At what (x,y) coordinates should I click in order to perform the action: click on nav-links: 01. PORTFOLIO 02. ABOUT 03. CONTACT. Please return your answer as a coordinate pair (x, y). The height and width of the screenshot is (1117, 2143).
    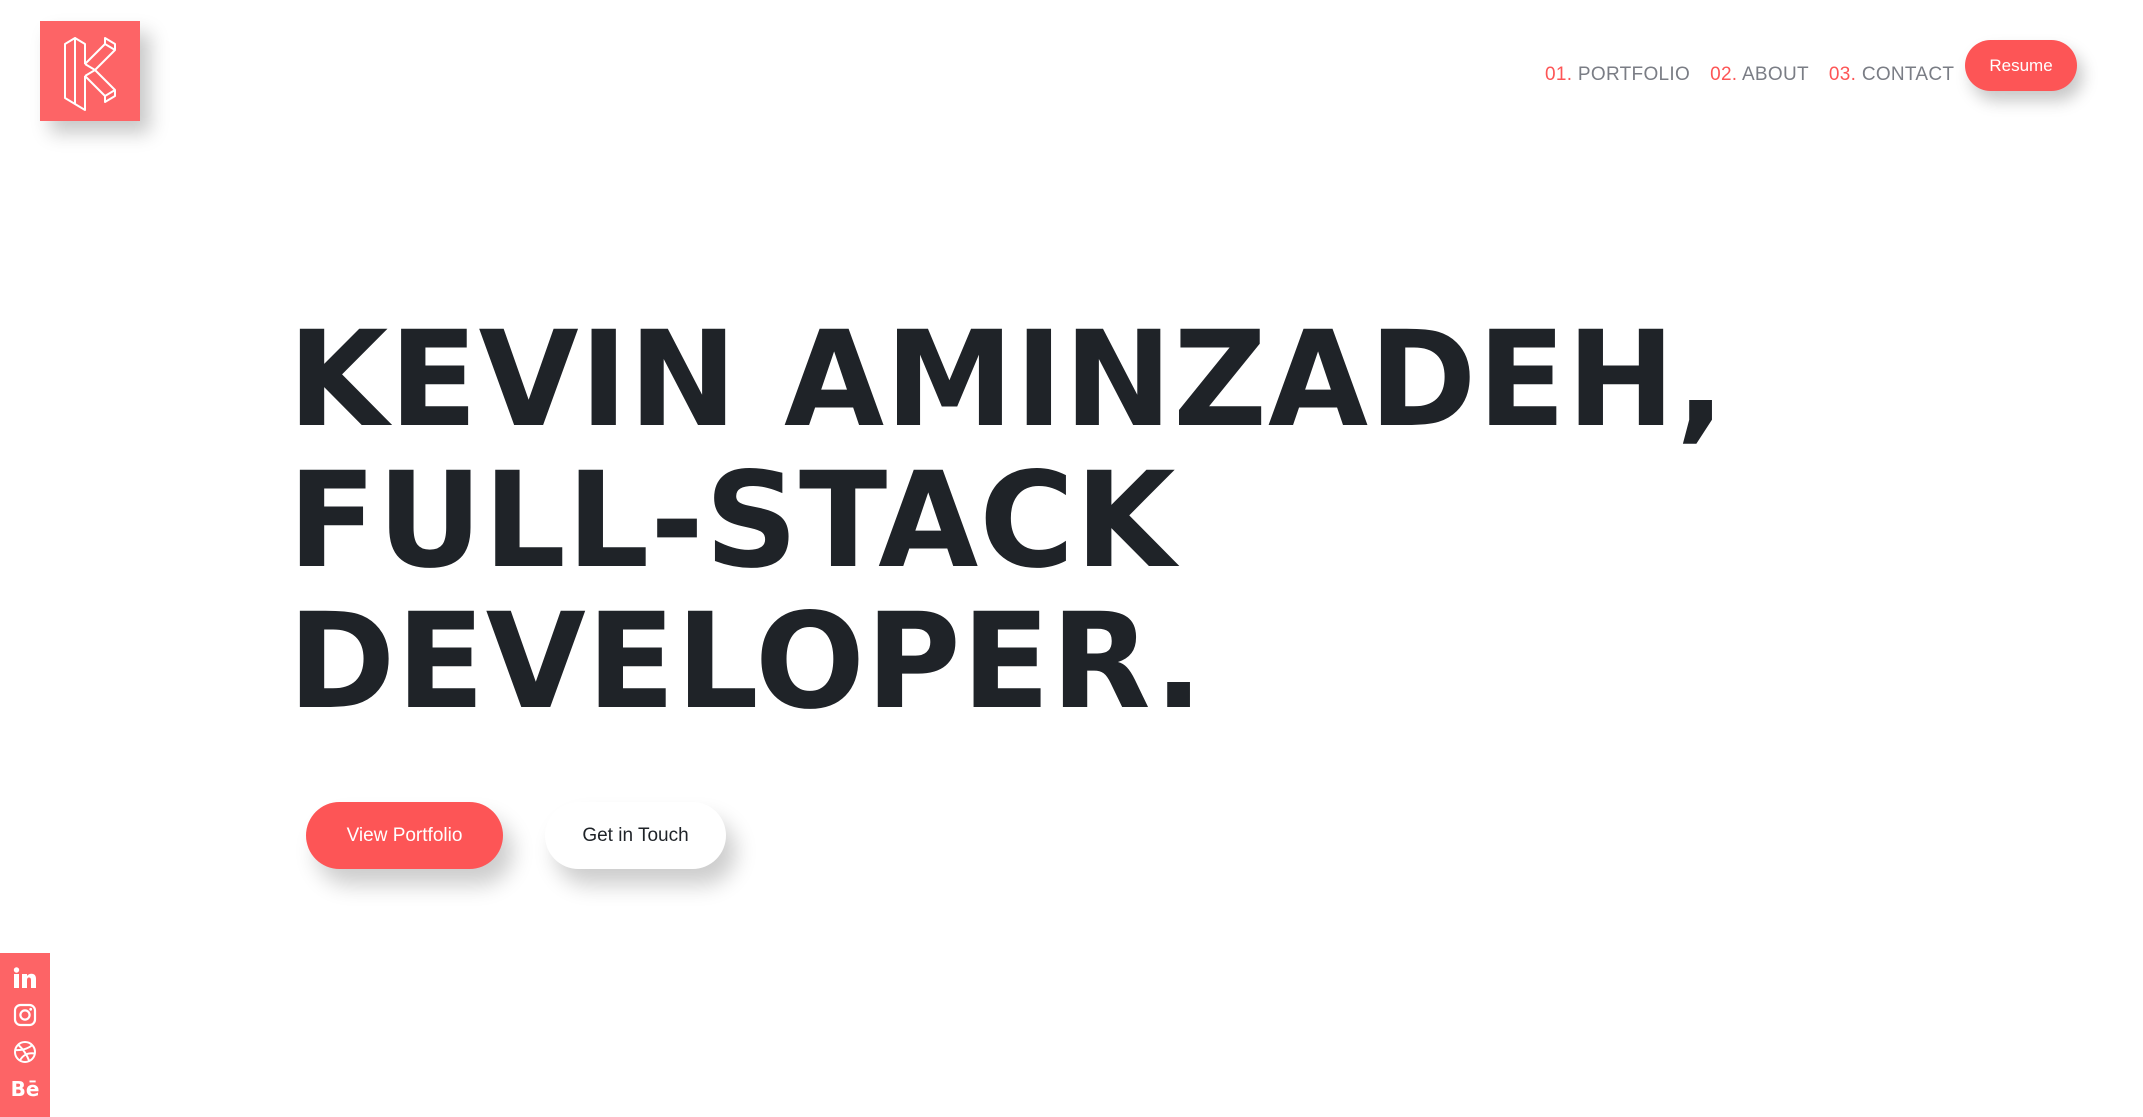
    Looking at the image, I should click on (1749, 75).